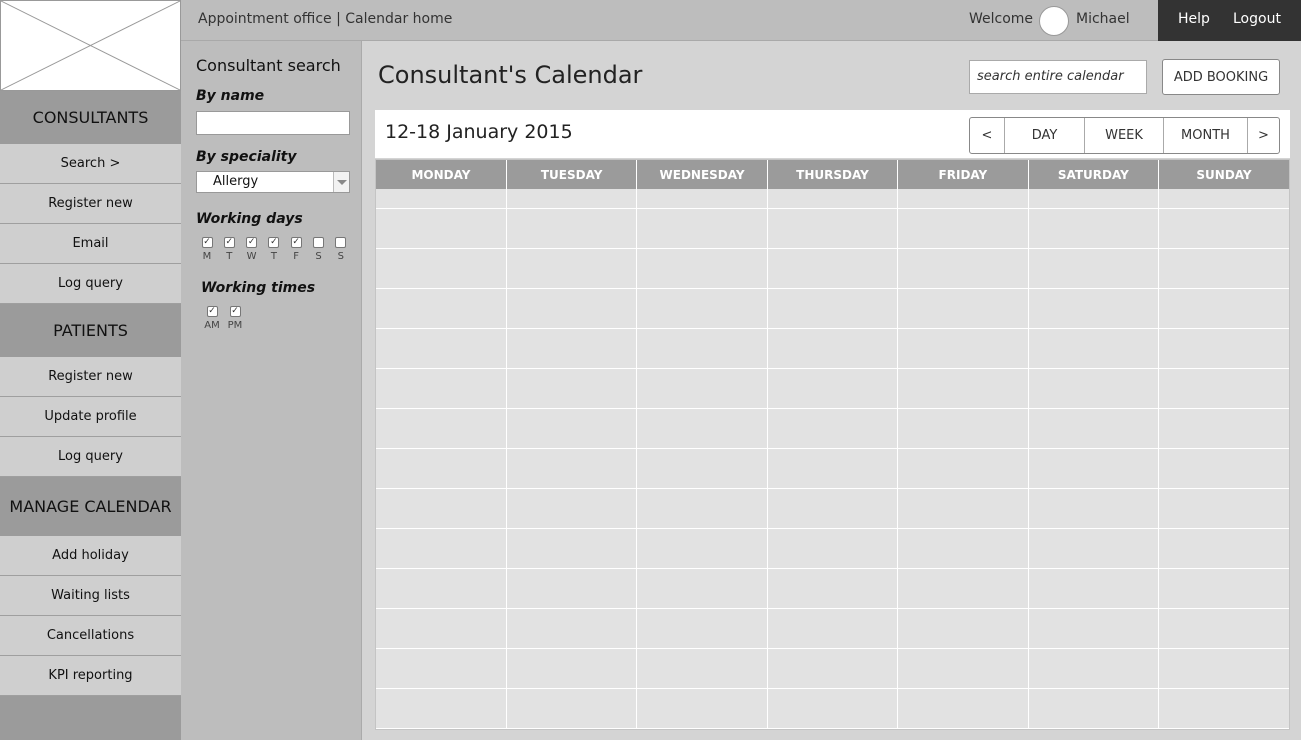 The height and width of the screenshot is (740, 1301). What do you see at coordinates (341, 242) in the screenshot?
I see `checkbox-box` at bounding box center [341, 242].